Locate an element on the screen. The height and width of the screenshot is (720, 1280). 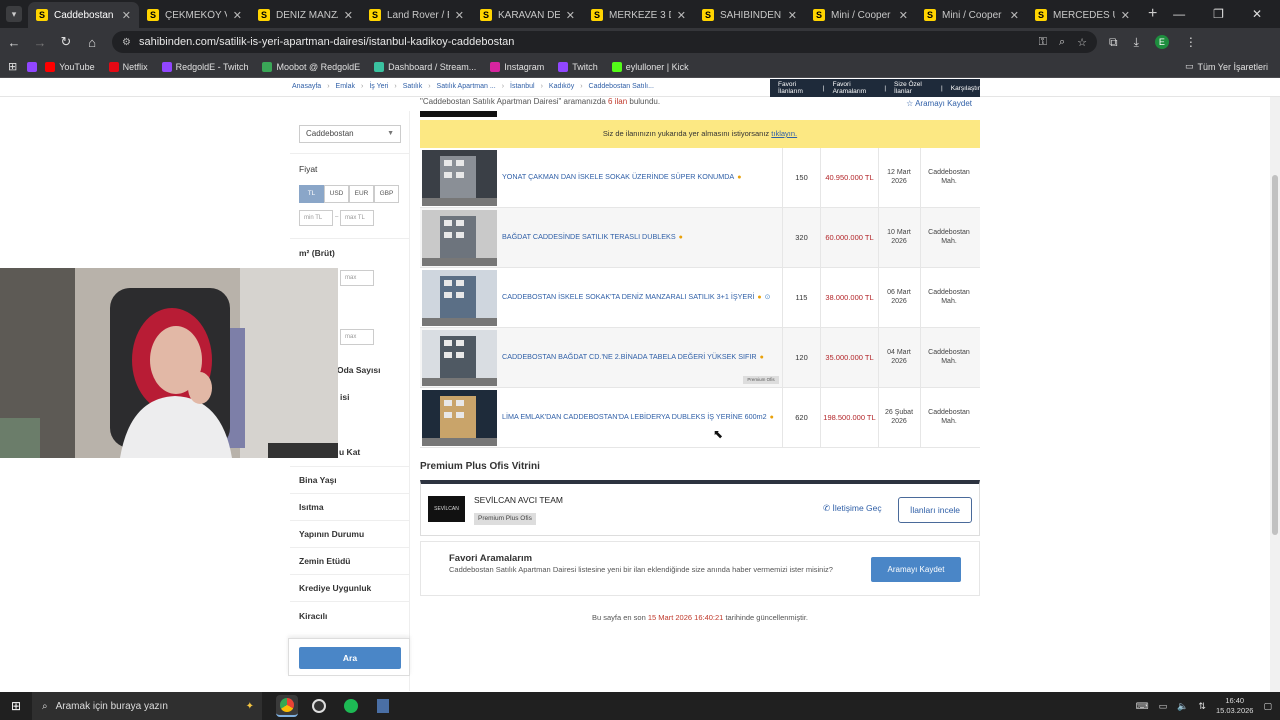
save-search-link: ☆ Aramayı Kaydet is located at coordinates (939, 103).